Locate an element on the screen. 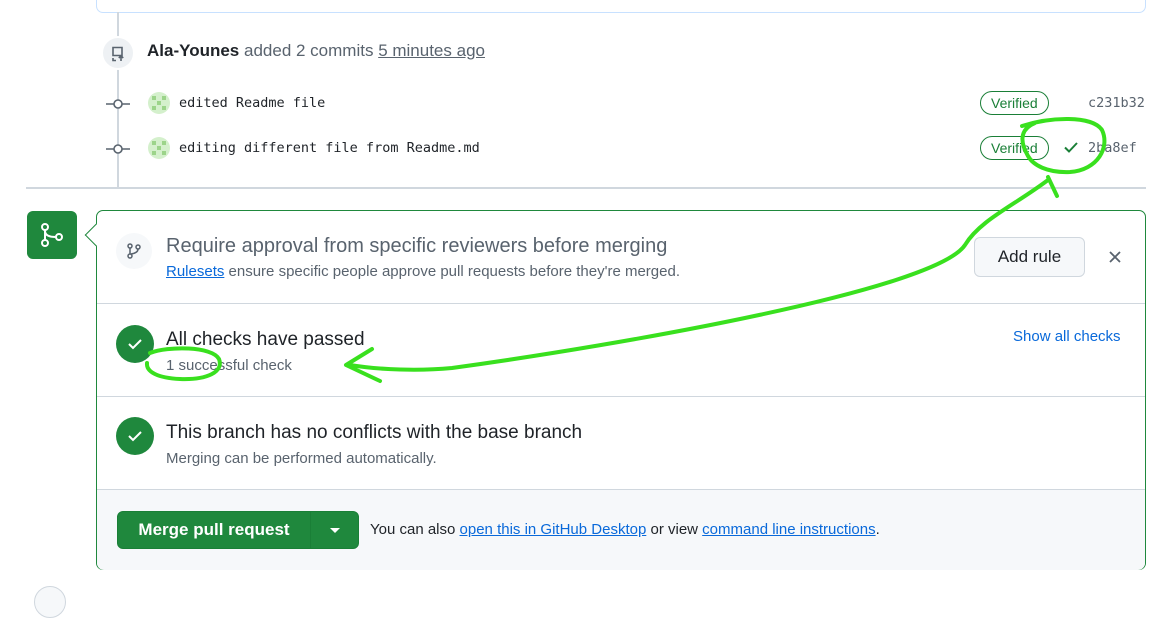 The height and width of the screenshot is (618, 1162). event-author: Ala-Younes is located at coordinates (193, 50).